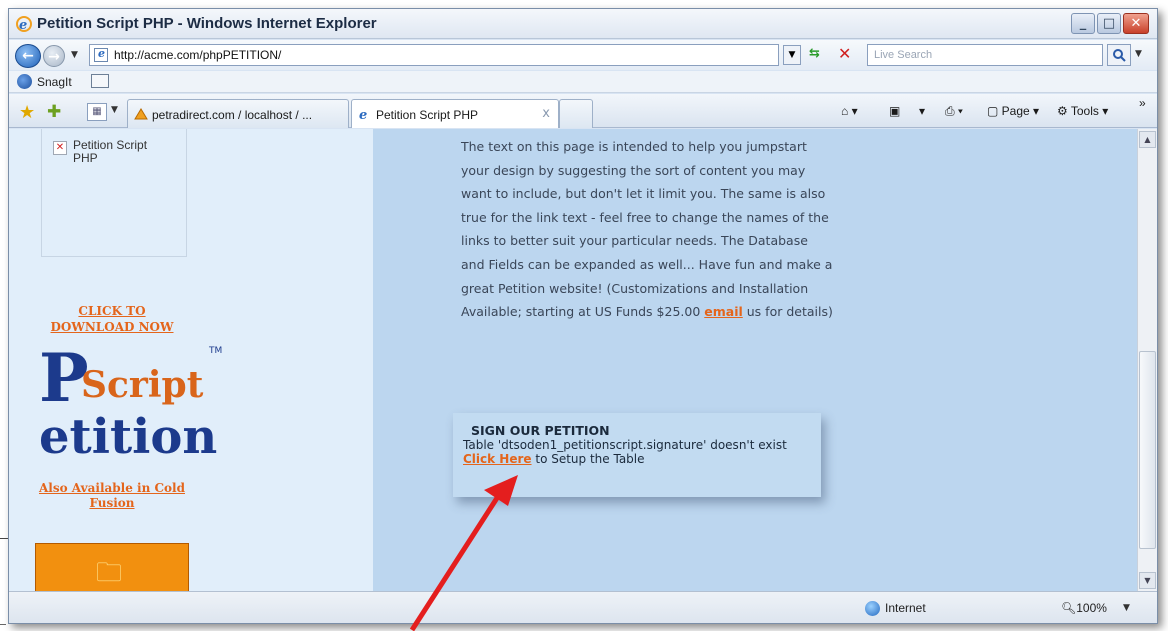  I want to click on vertical-scrollbar: ▲ ▼, so click(1147, 360).